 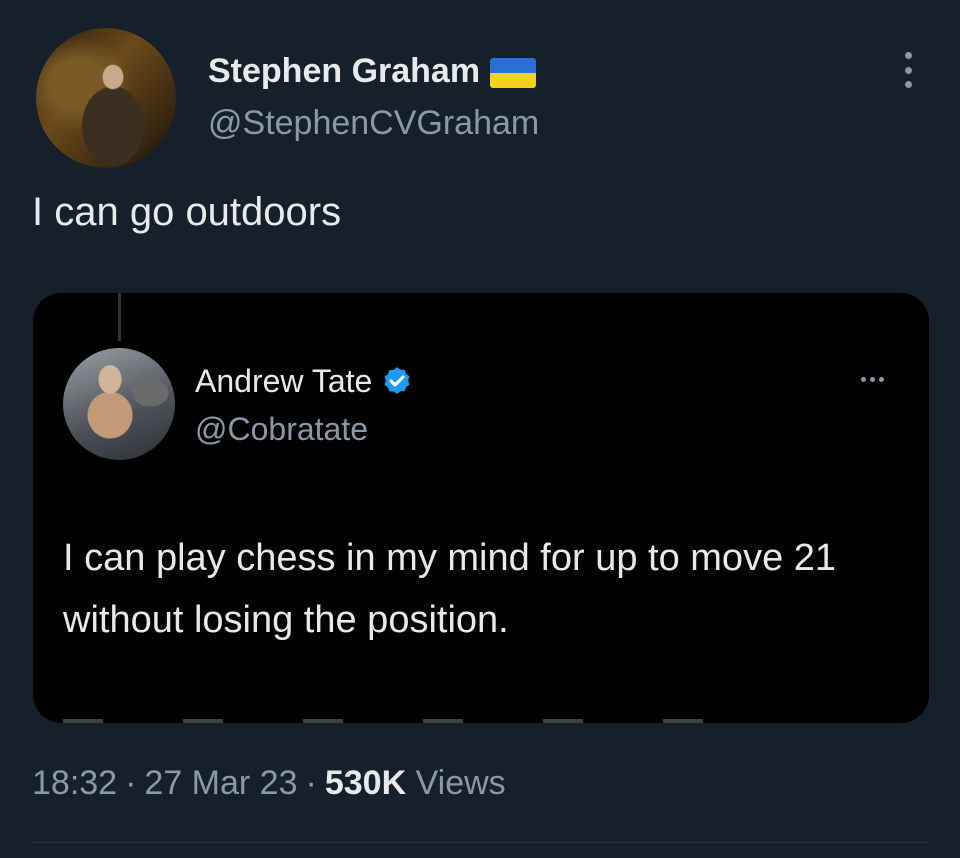 What do you see at coordinates (283, 381) in the screenshot?
I see `quoted-author-name: Andrew Tate` at bounding box center [283, 381].